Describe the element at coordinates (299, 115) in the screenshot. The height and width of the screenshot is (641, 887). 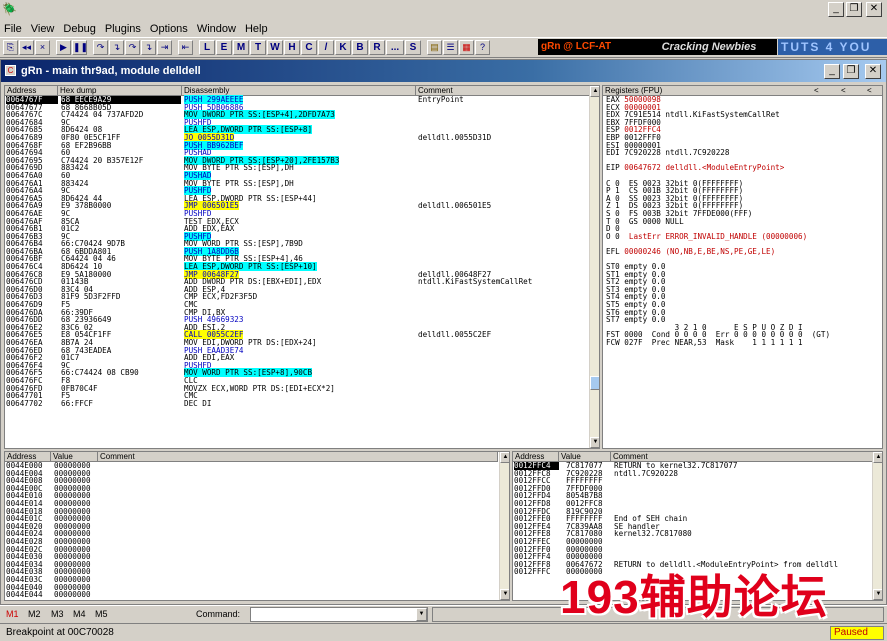
I see `disasm-row-instruction: MOV DWORD PTR SS:[ESP+4],2DFD7A73` at that location.